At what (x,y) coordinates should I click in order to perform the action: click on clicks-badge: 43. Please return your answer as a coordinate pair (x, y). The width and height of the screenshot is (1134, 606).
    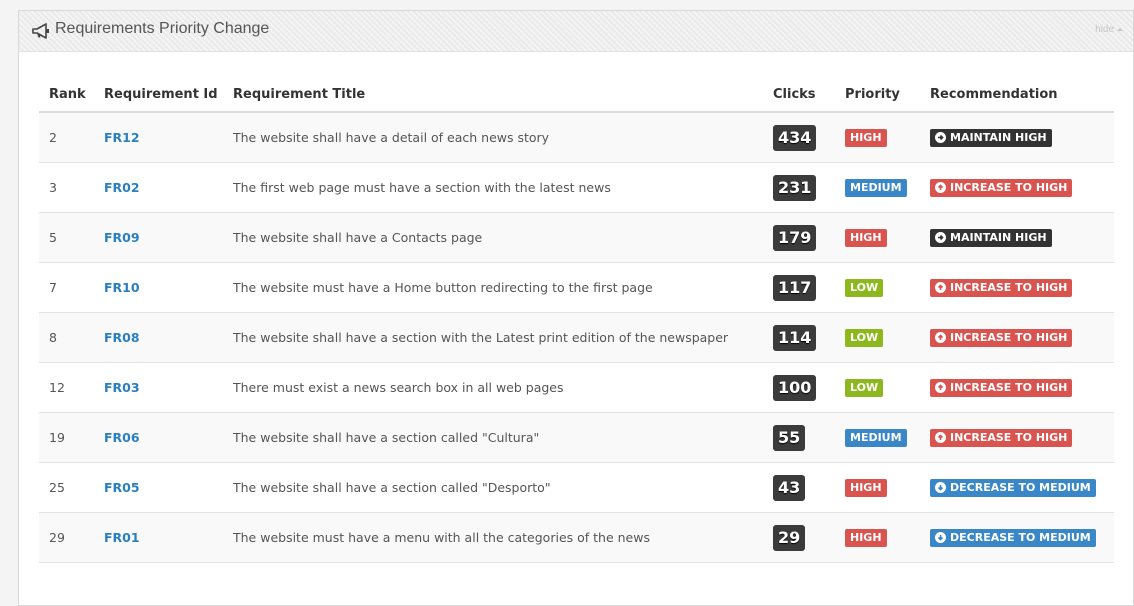
    Looking at the image, I should click on (789, 487).